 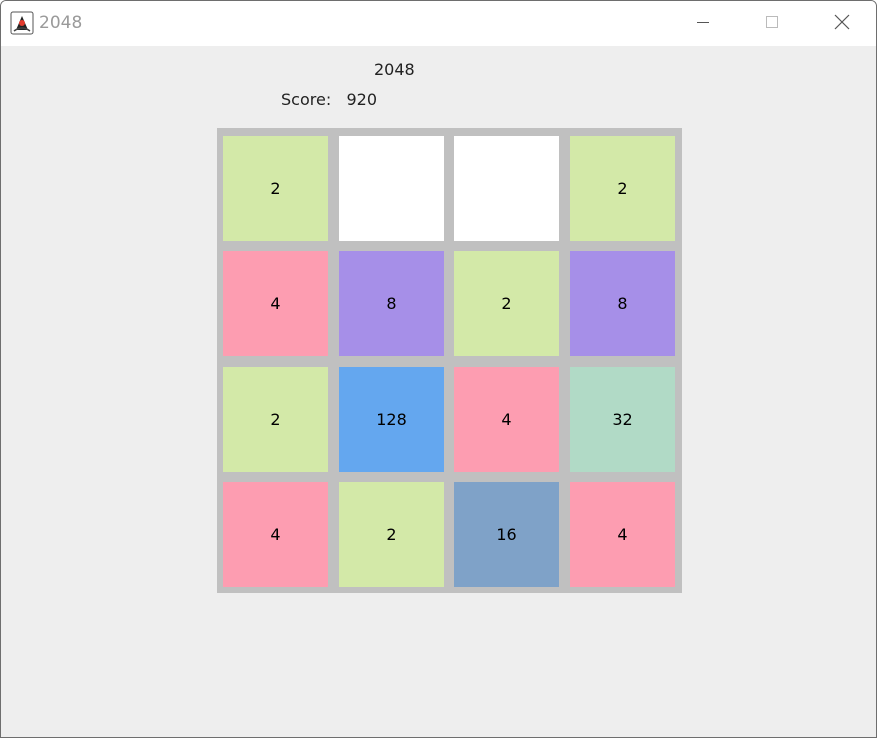 I want to click on java-duke-icon, so click(x=22, y=23).